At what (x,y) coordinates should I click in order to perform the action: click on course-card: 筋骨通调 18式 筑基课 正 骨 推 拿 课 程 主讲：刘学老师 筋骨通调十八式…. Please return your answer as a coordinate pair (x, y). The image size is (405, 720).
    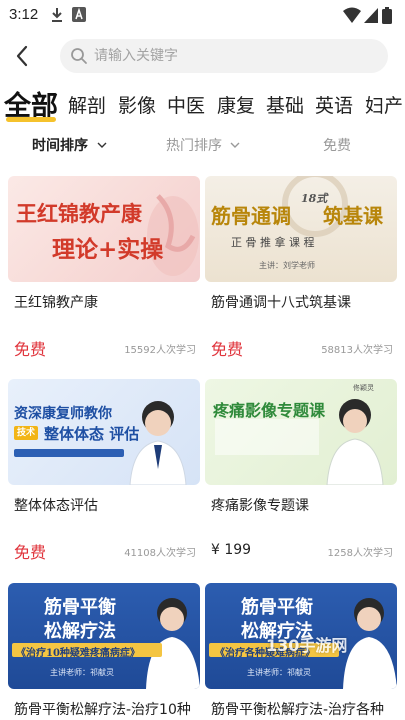
    Looking at the image, I should click on (301, 271).